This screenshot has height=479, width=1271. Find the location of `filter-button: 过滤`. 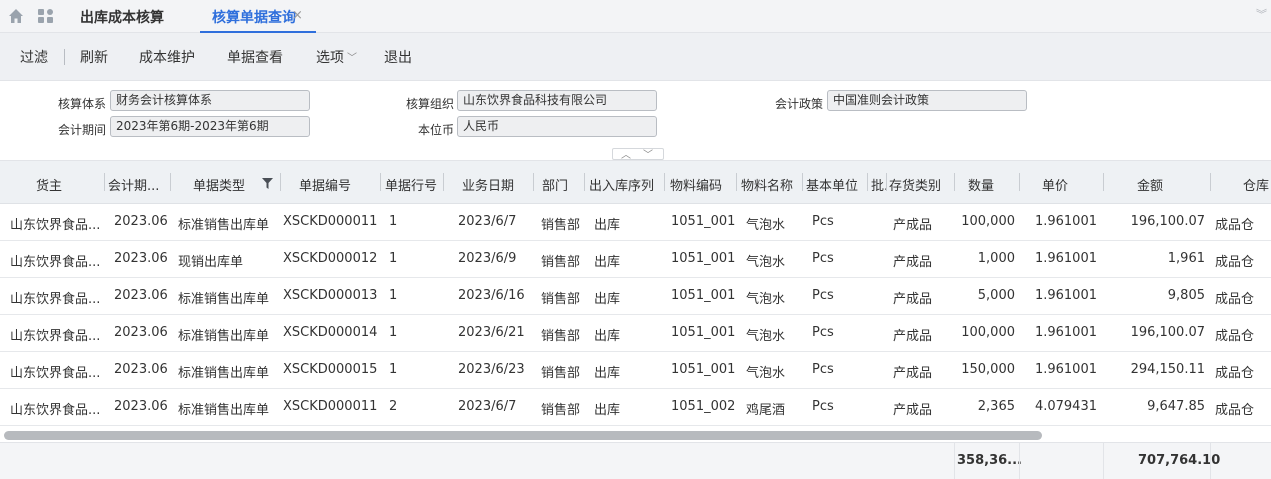

filter-button: 过滤 is located at coordinates (34, 57).